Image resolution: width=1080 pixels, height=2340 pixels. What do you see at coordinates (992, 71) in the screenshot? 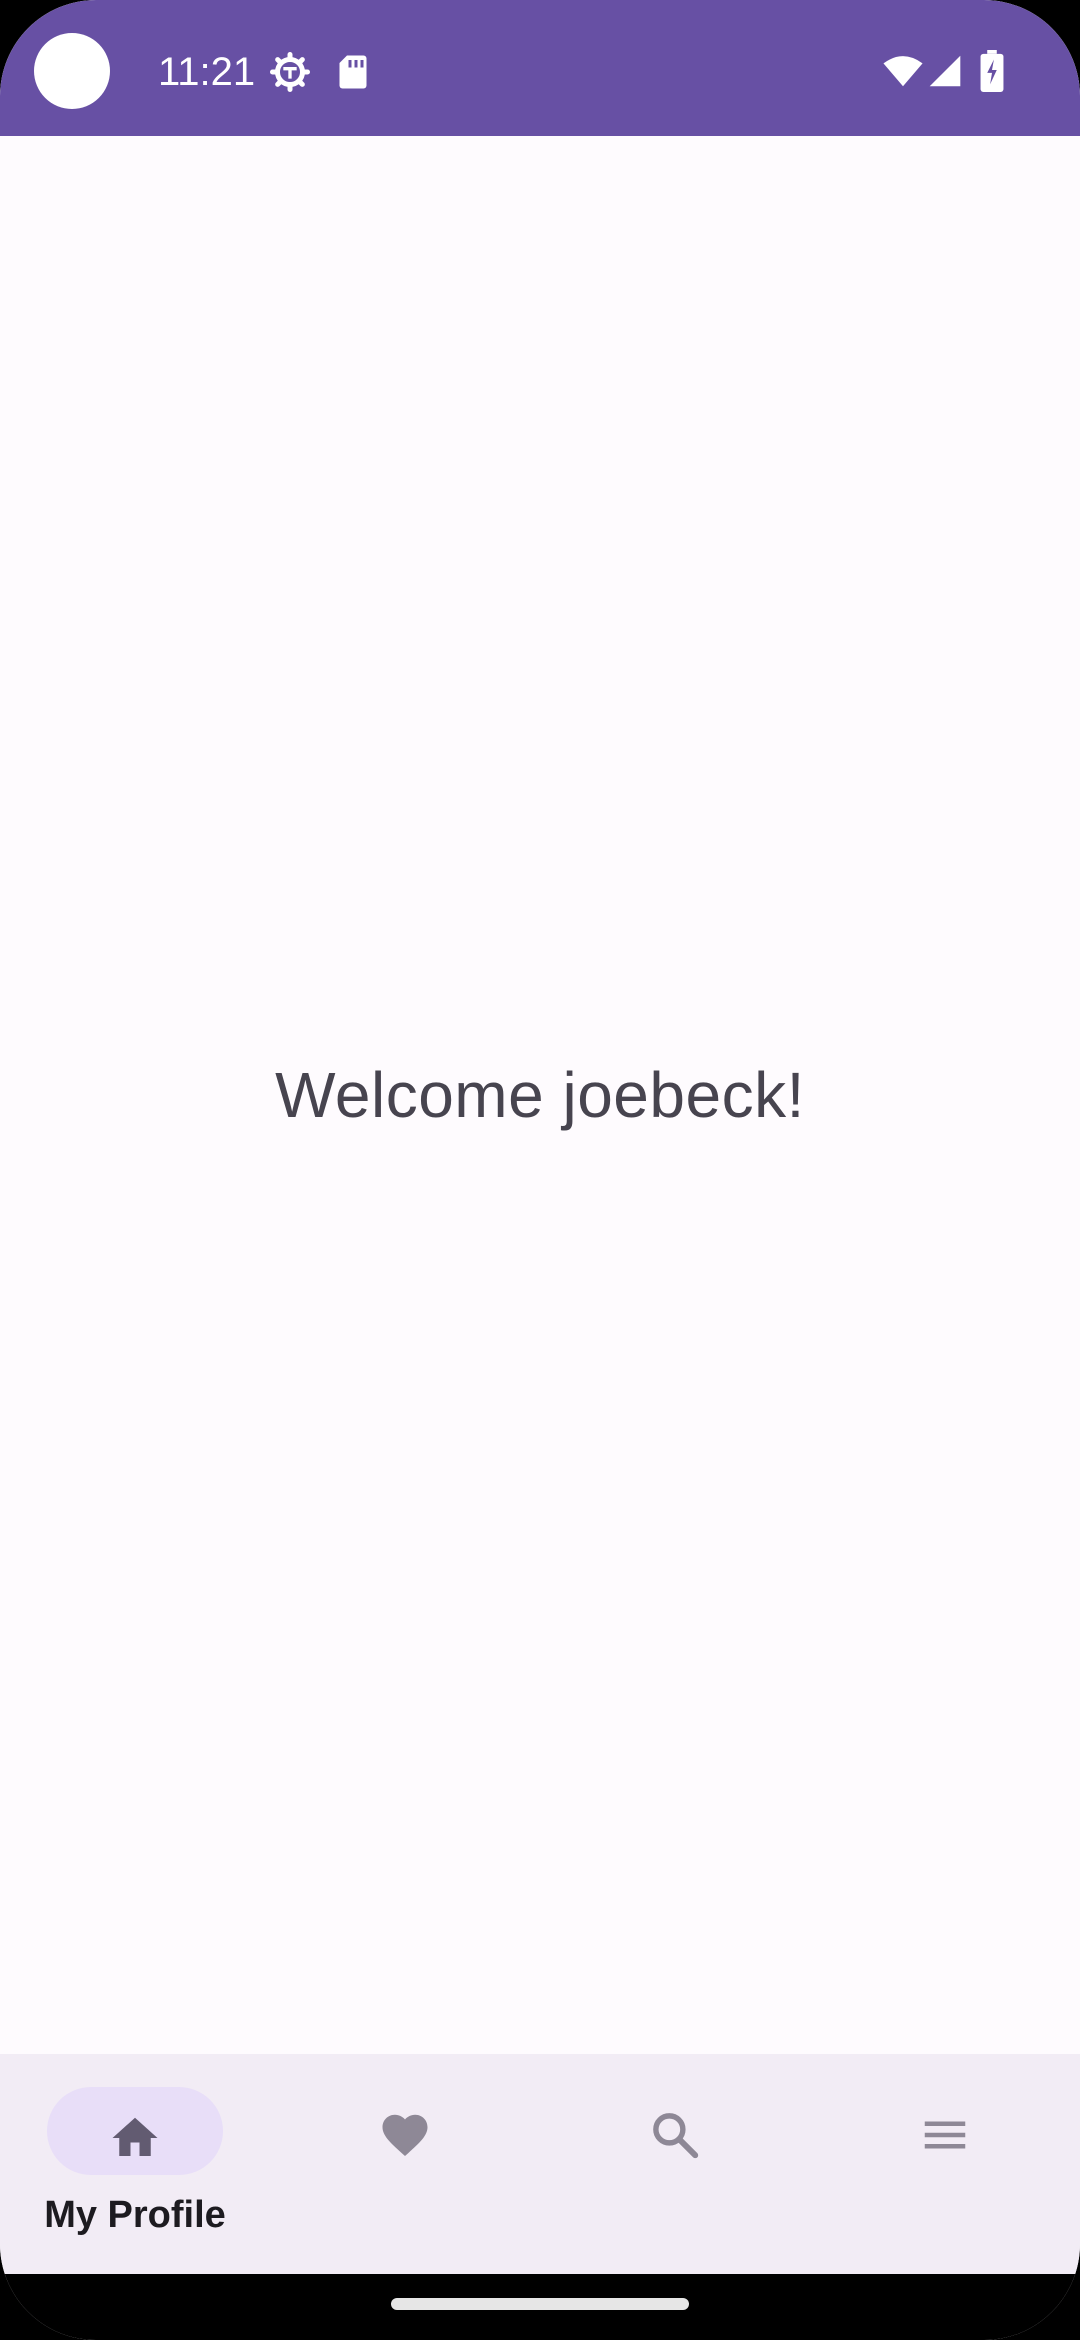
I see `battery-charging-icon` at bounding box center [992, 71].